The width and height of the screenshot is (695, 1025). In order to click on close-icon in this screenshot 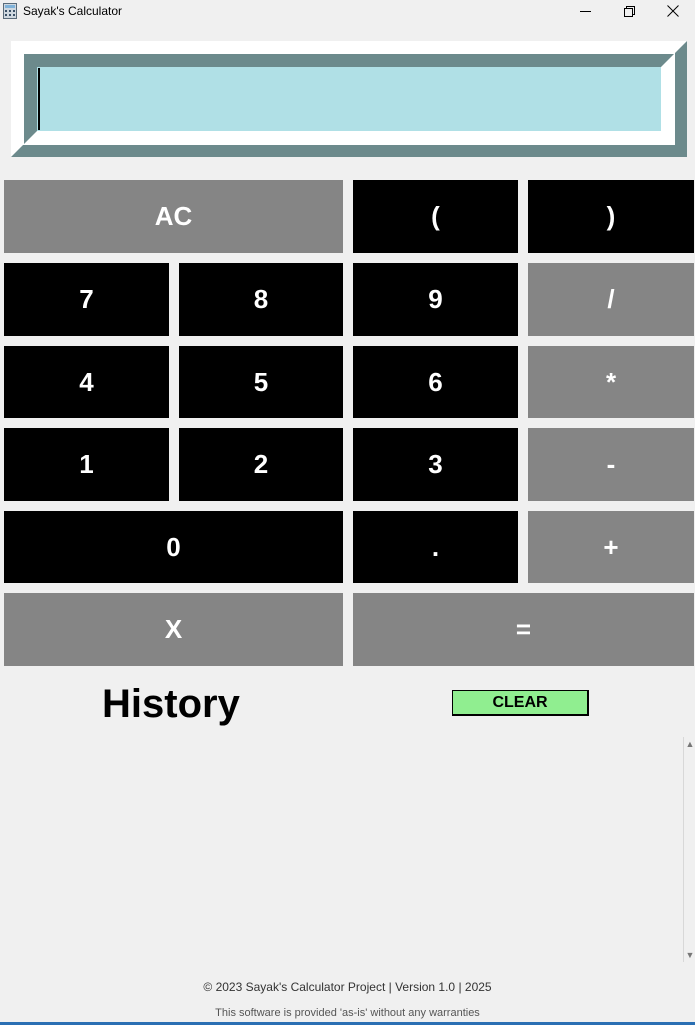, I will do `click(673, 11)`.